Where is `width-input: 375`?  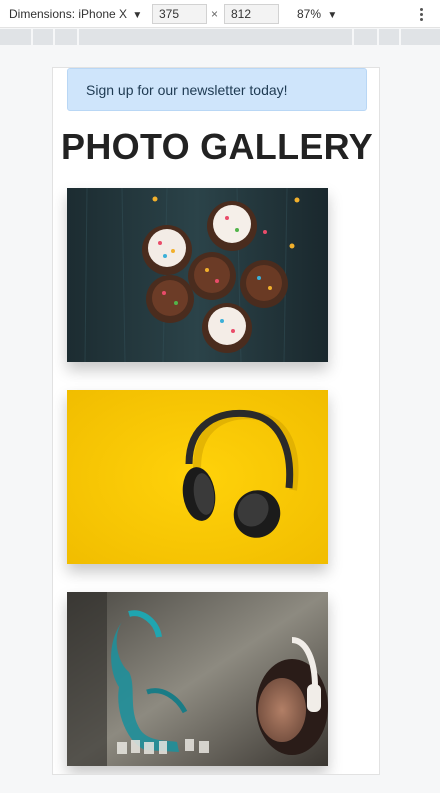
width-input: 375 is located at coordinates (179, 14).